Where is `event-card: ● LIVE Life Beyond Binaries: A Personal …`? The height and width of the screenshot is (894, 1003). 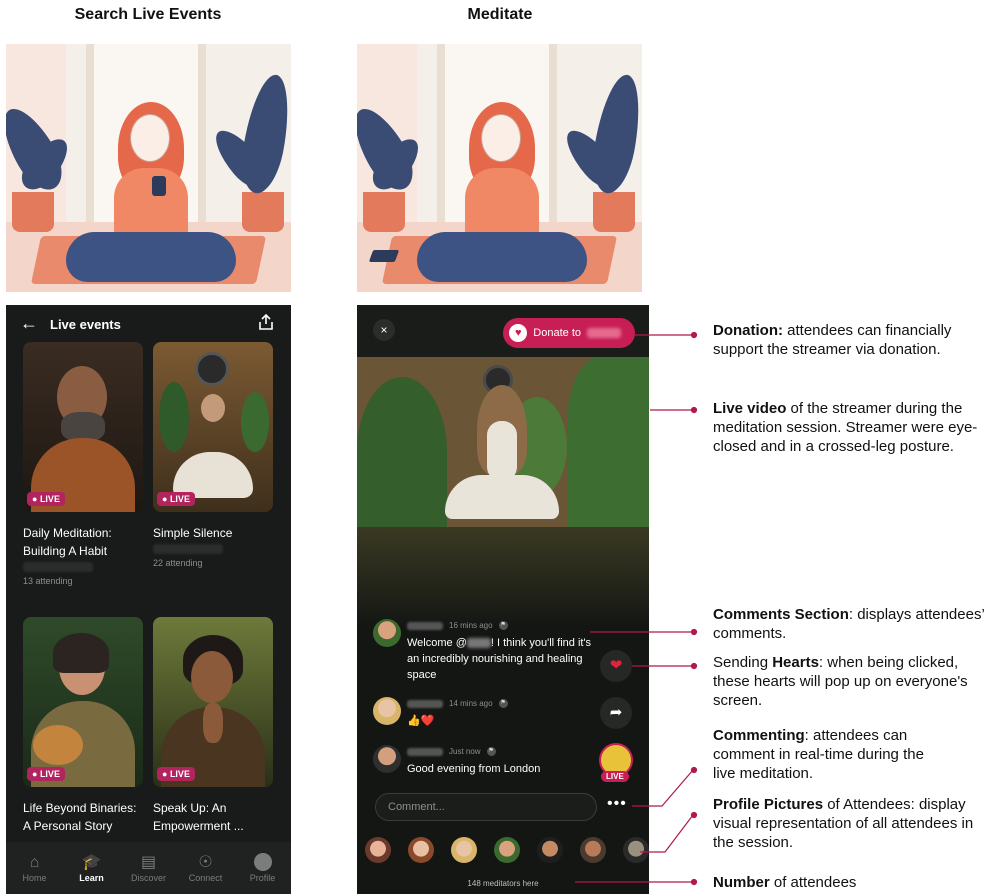 event-card: ● LIVE Life Beyond Binaries: A Personal … is located at coordinates (83, 726).